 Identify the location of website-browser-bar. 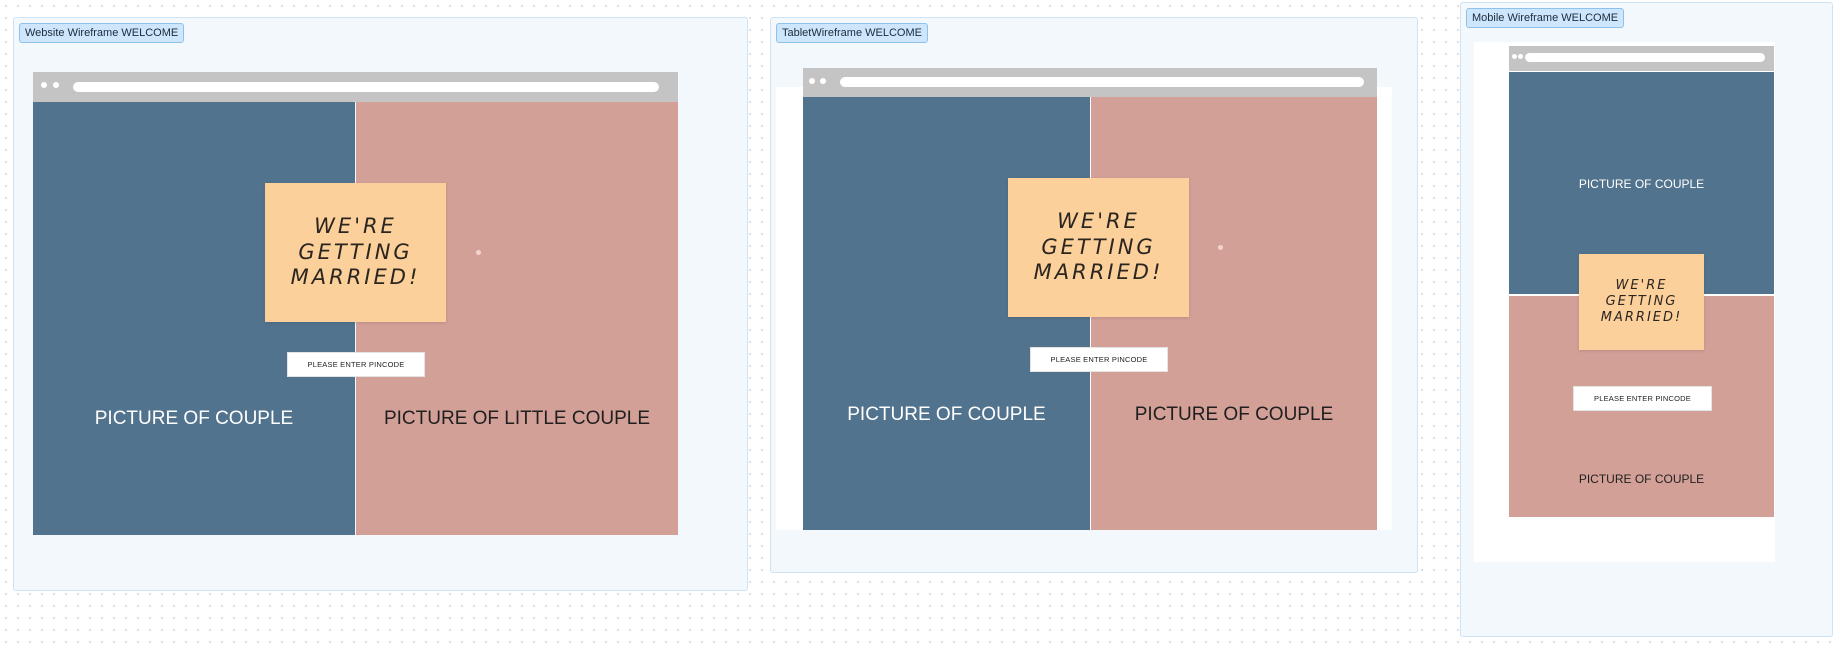
(355, 87).